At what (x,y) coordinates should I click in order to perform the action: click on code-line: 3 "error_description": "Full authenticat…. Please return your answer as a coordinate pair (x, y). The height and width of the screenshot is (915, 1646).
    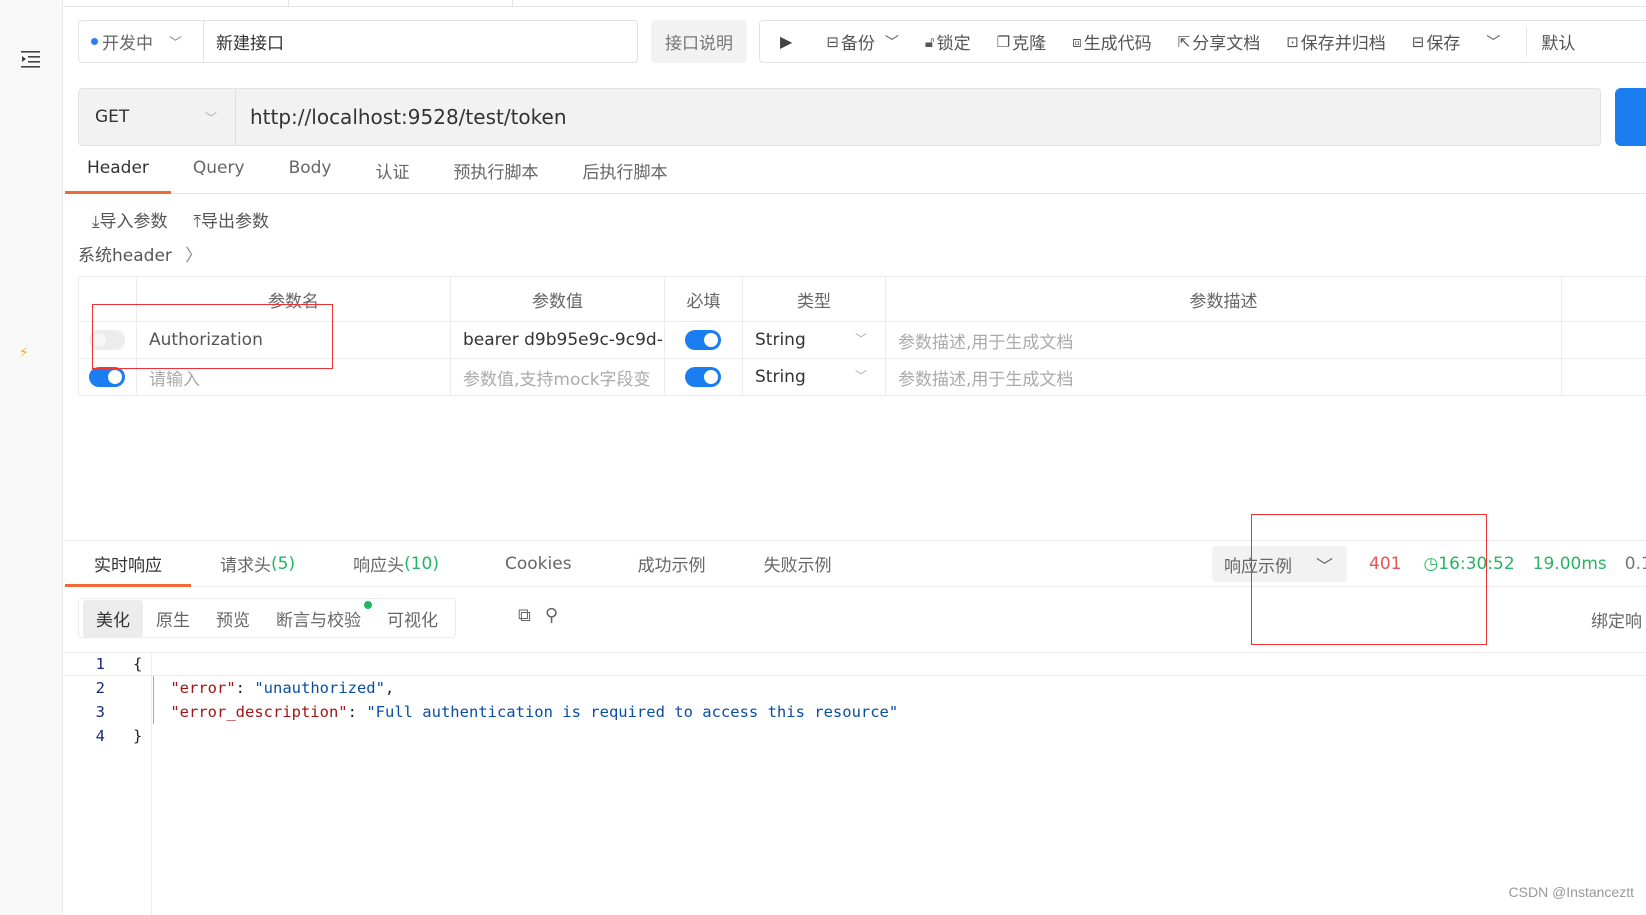
    Looking at the image, I should click on (854, 712).